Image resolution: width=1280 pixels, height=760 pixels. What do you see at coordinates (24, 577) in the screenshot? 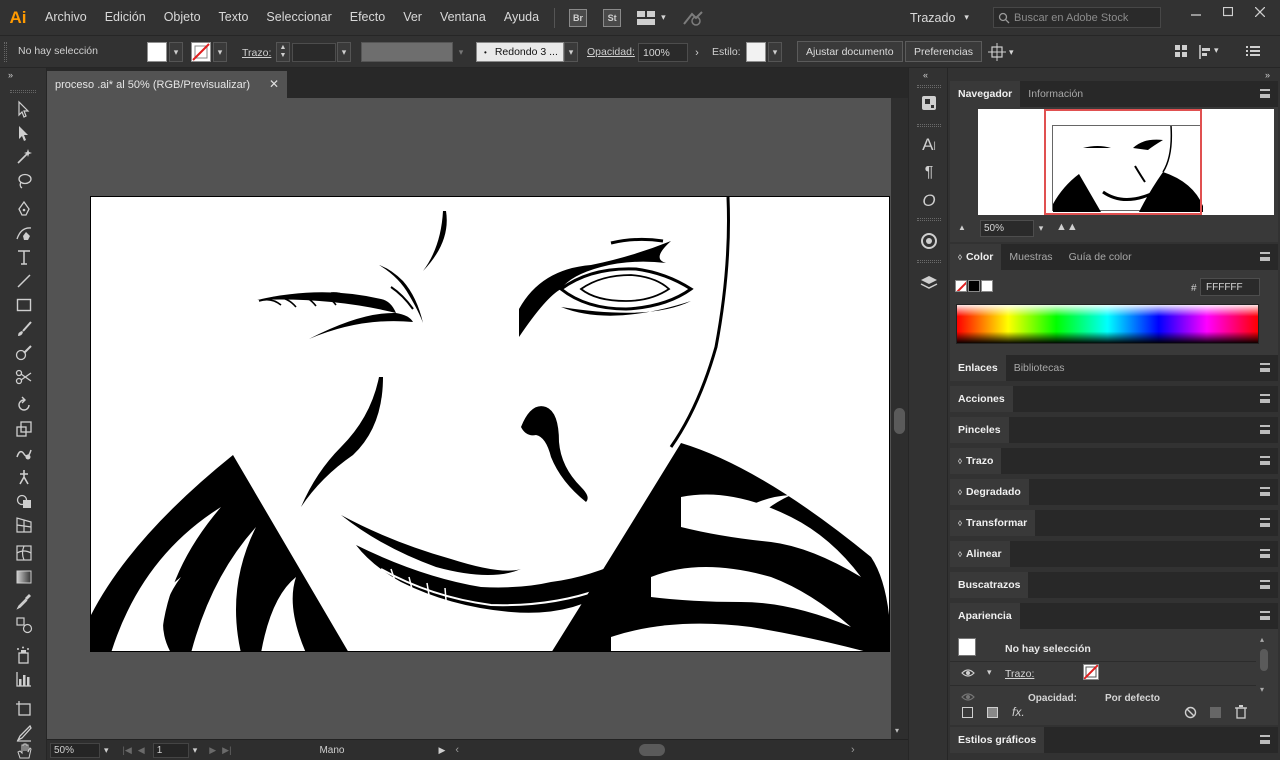
I see `gradient-tool-icon` at bounding box center [24, 577].